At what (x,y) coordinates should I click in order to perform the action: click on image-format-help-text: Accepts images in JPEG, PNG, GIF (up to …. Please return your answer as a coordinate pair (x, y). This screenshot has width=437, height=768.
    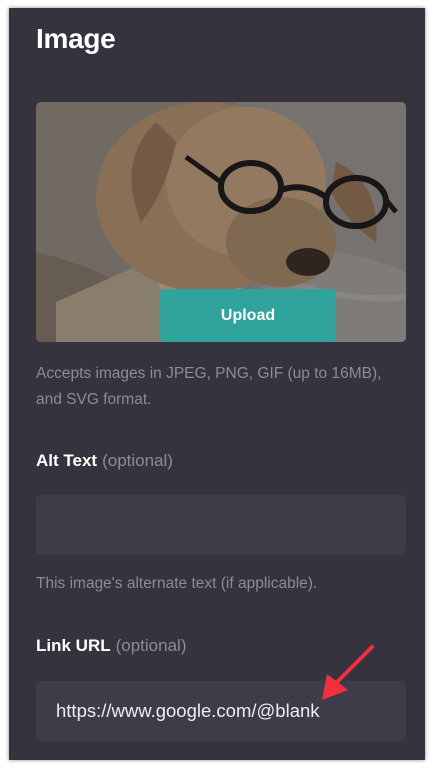
    Looking at the image, I should click on (209, 386).